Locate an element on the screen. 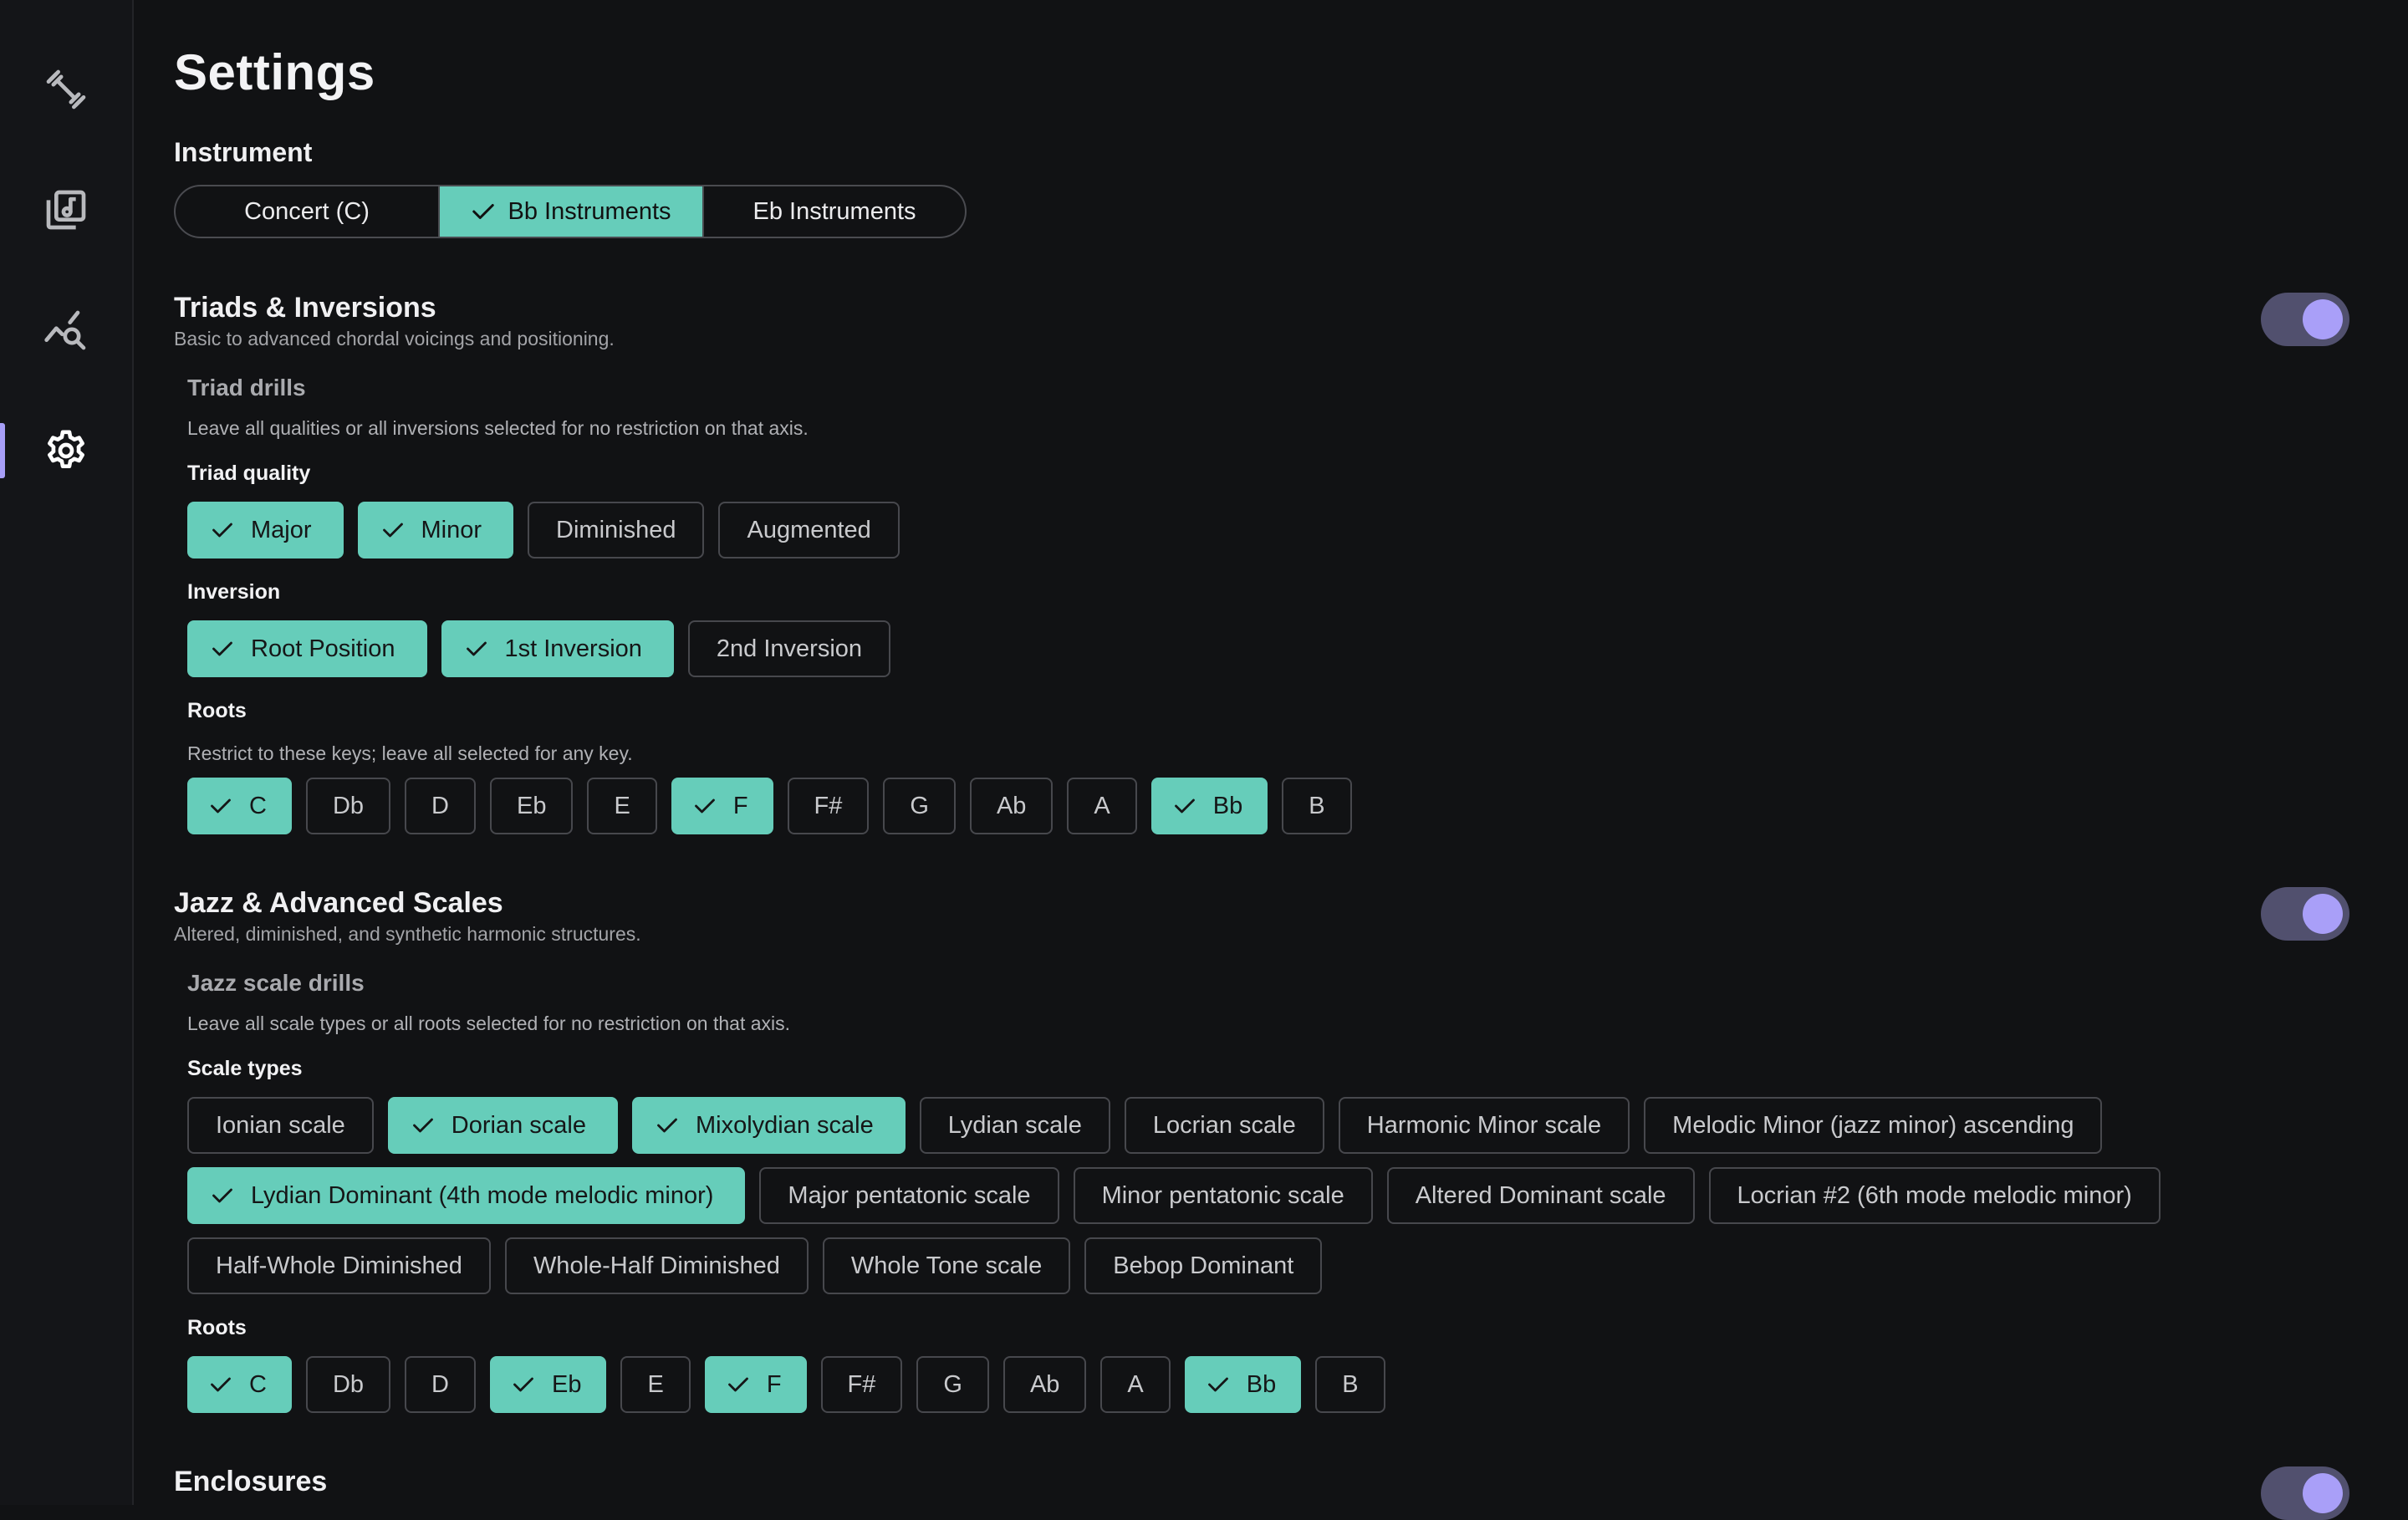 This screenshot has height=1520, width=2408. inversion-chip-root-position: Root Position is located at coordinates (307, 649).